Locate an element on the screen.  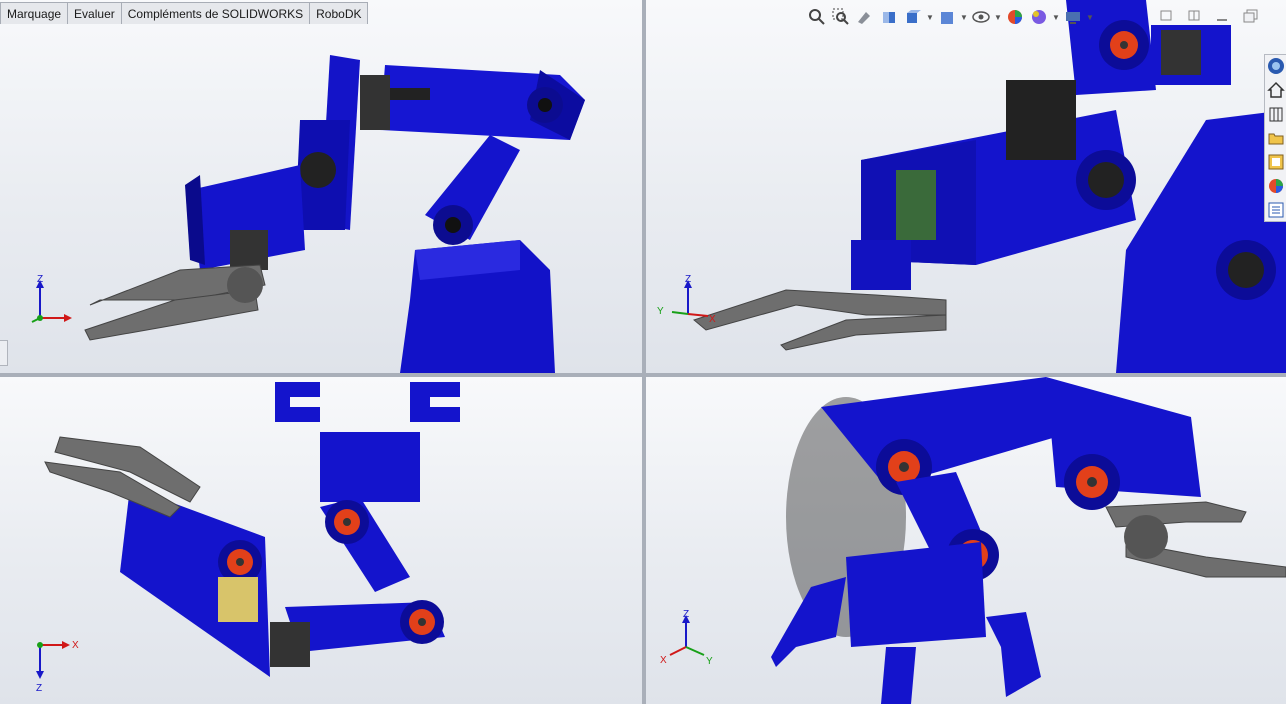
tile-icon is located at coordinates (1195, 16).